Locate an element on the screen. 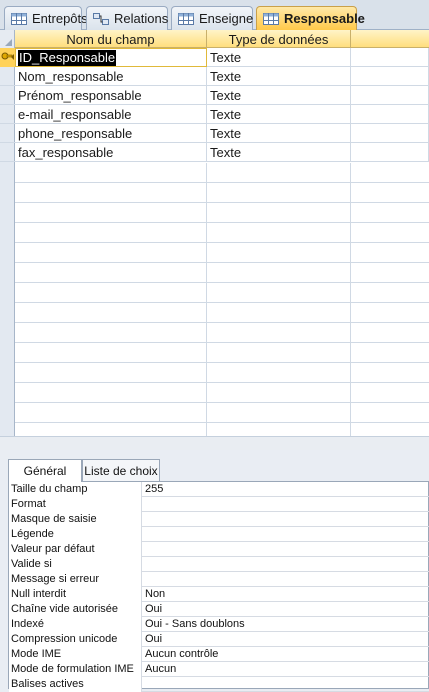  field-name-cell: ID_Responsable is located at coordinates (111, 57).